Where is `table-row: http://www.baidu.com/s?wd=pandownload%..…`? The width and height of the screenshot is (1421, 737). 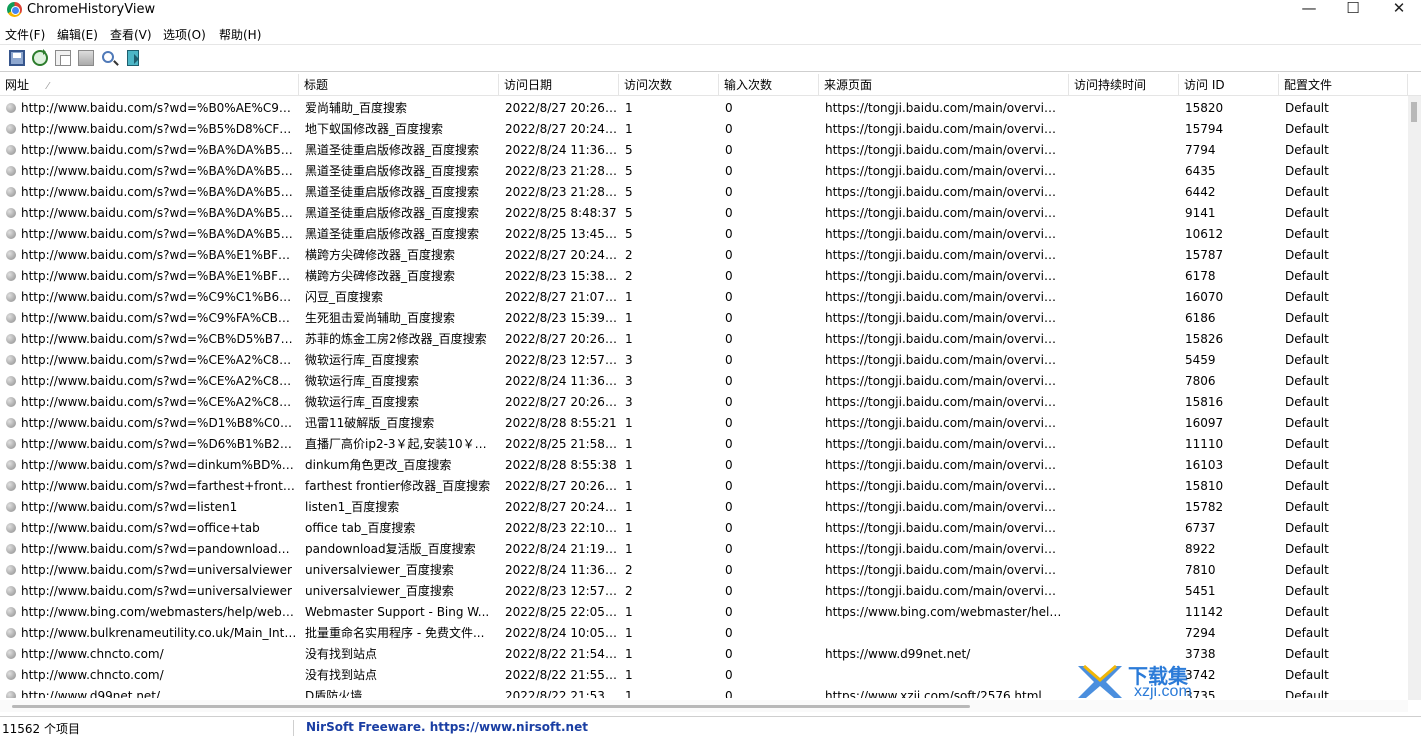
table-row: http://www.baidu.com/s?wd=pandownload%..… is located at coordinates (704, 549).